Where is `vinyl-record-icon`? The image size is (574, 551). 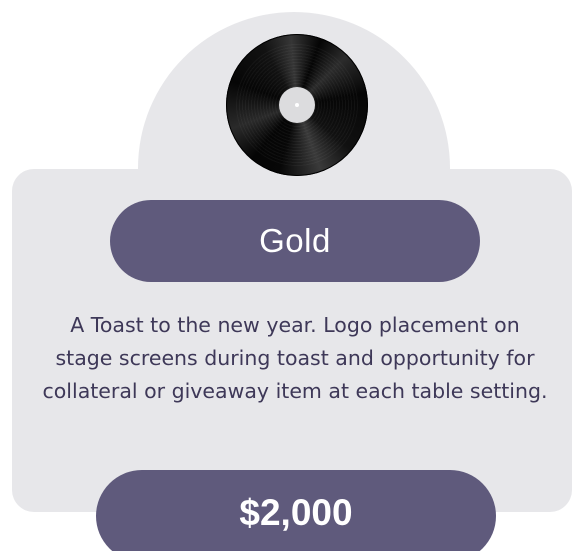 vinyl-record-icon is located at coordinates (297, 105).